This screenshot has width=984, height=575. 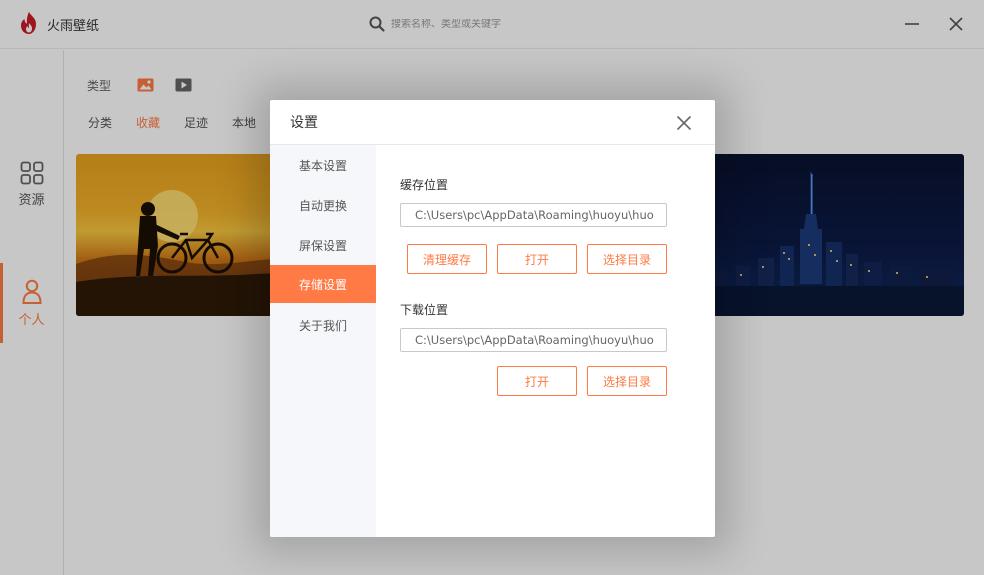 What do you see at coordinates (537, 259) in the screenshot?
I see `open-cache-folder-button: 打开` at bounding box center [537, 259].